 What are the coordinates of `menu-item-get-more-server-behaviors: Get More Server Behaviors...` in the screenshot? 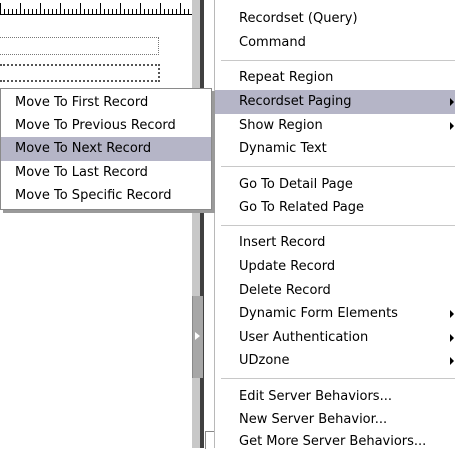 It's located at (335, 442).